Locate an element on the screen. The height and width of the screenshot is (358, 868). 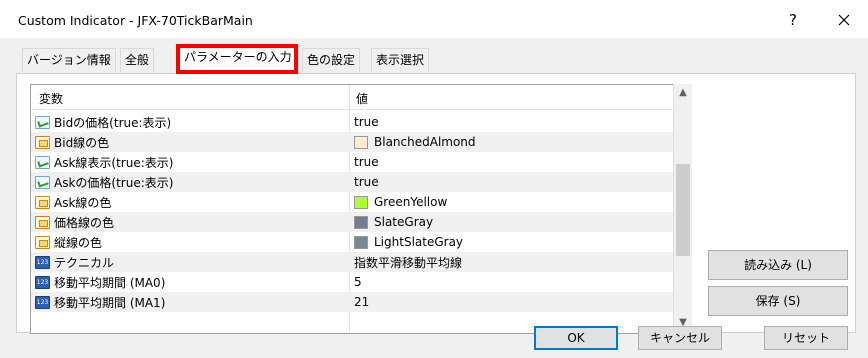
tab-general: 全般 is located at coordinates (137, 60).